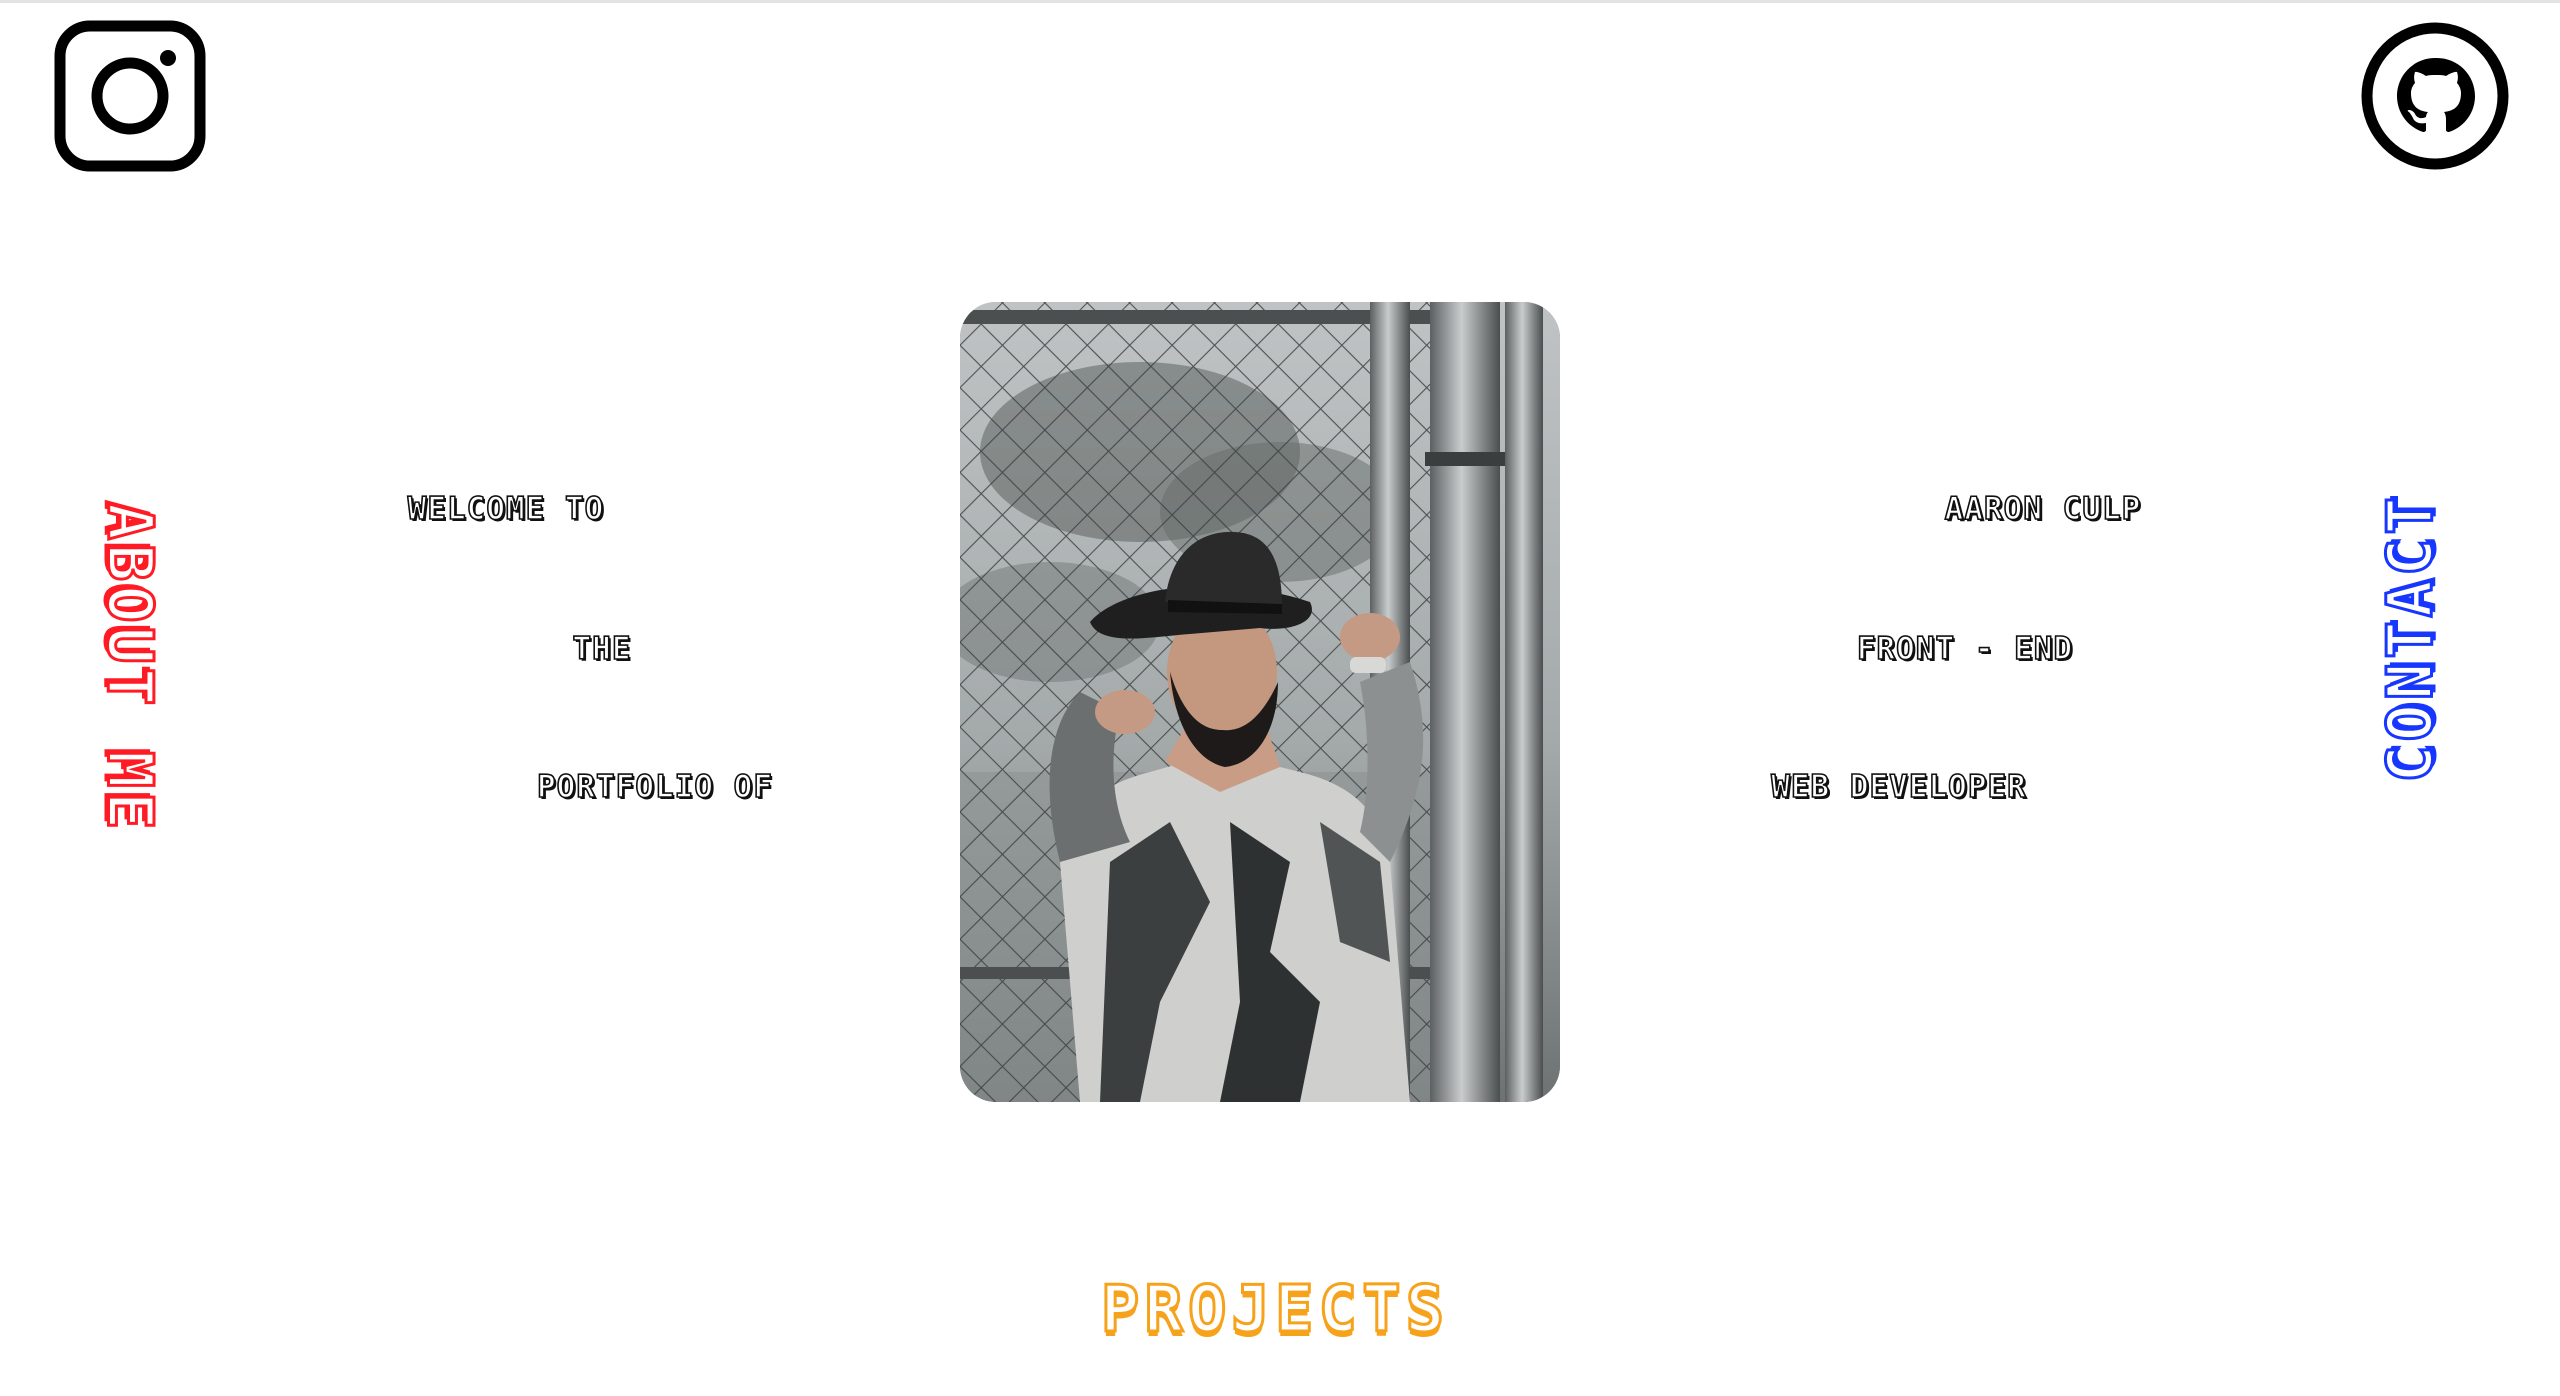  Describe the element at coordinates (2043, 509) in the screenshot. I see `intro-line-name: AARON CULP` at that location.